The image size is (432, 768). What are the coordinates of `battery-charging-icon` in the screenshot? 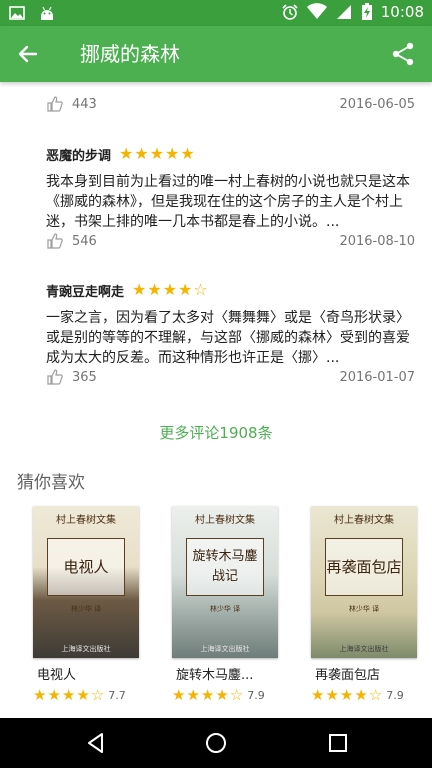 It's located at (366, 11).